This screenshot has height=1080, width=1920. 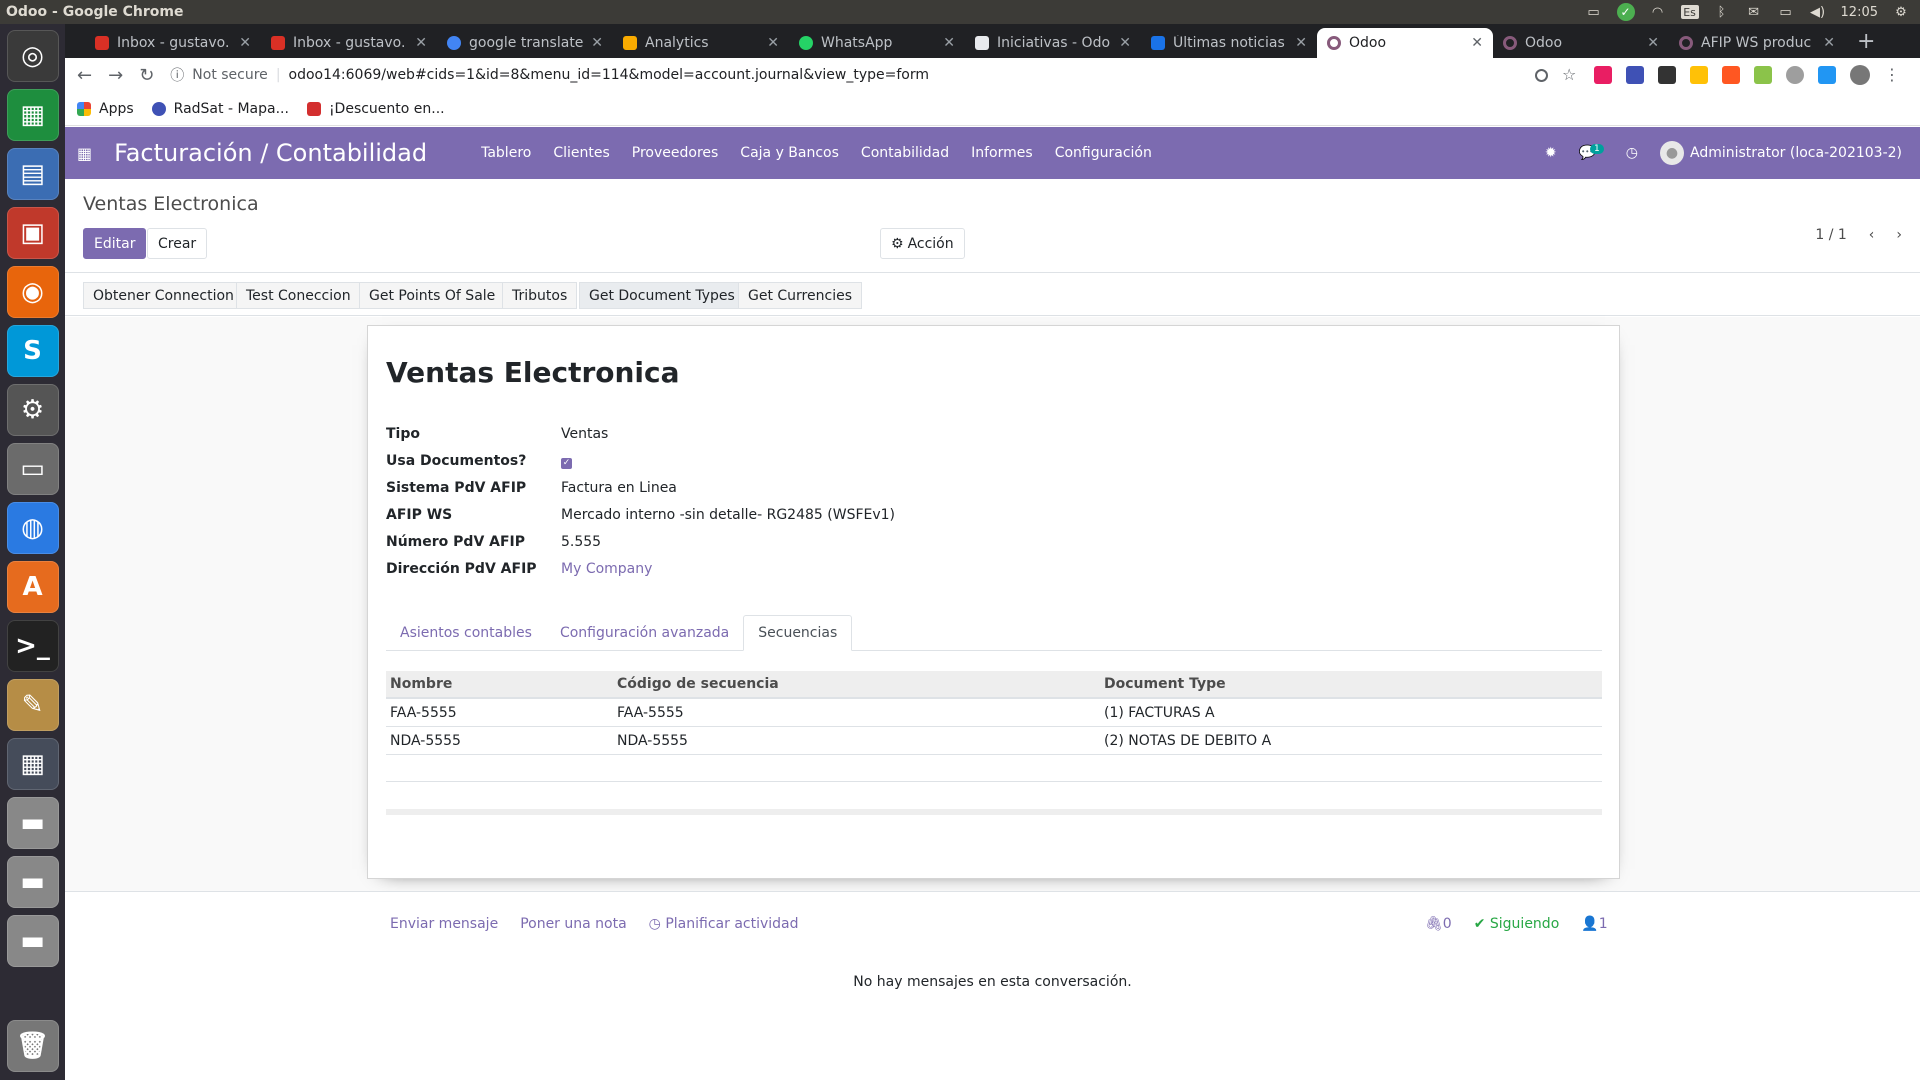 What do you see at coordinates (994, 741) in the screenshot?
I see `table-row: NDA-5555 NDA-5555 (2) NOTAS DE DEBITO A` at bounding box center [994, 741].